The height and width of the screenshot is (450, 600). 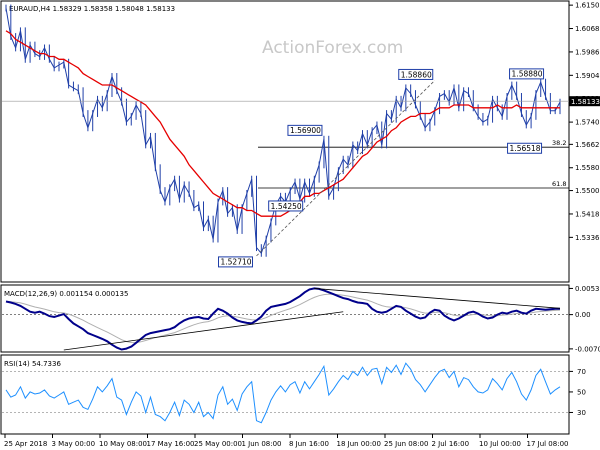 I want to click on price-y-tick-label: 1.55000, so click(x=587, y=191).